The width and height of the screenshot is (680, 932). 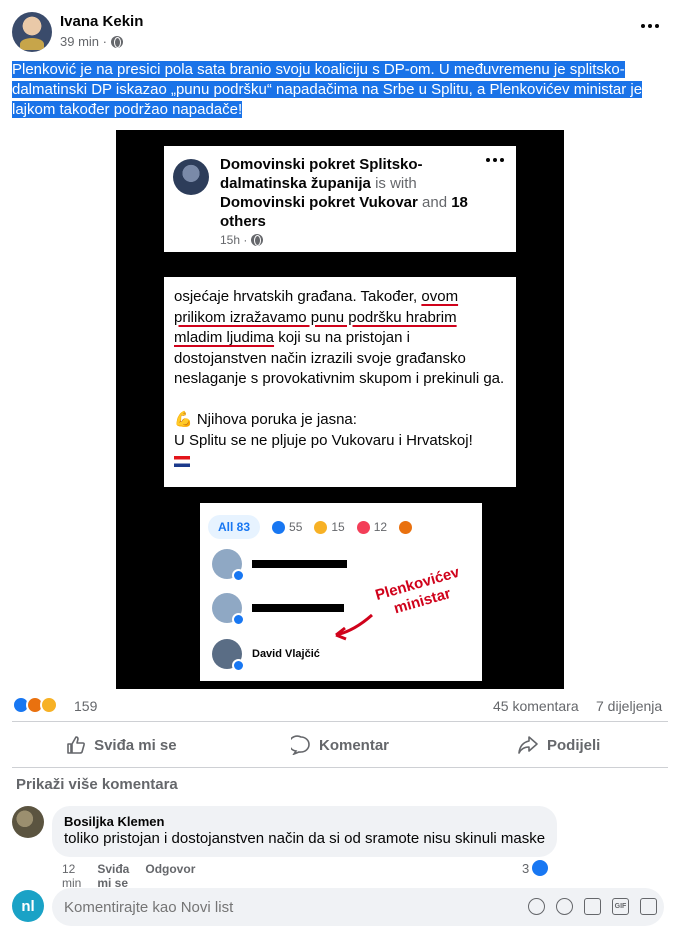 I want to click on share-icon, so click(x=528, y=745).